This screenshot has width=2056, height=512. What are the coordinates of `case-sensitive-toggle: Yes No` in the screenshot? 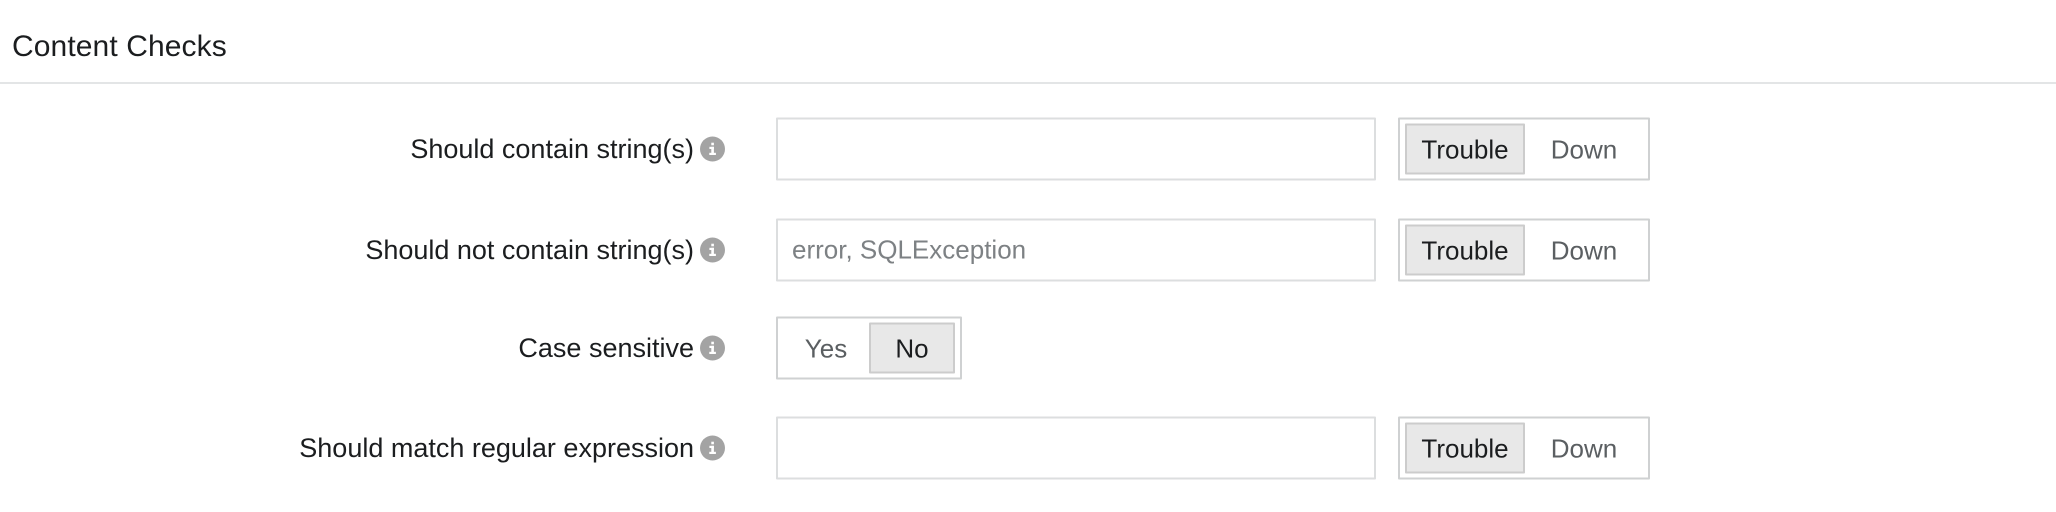 It's located at (869, 348).